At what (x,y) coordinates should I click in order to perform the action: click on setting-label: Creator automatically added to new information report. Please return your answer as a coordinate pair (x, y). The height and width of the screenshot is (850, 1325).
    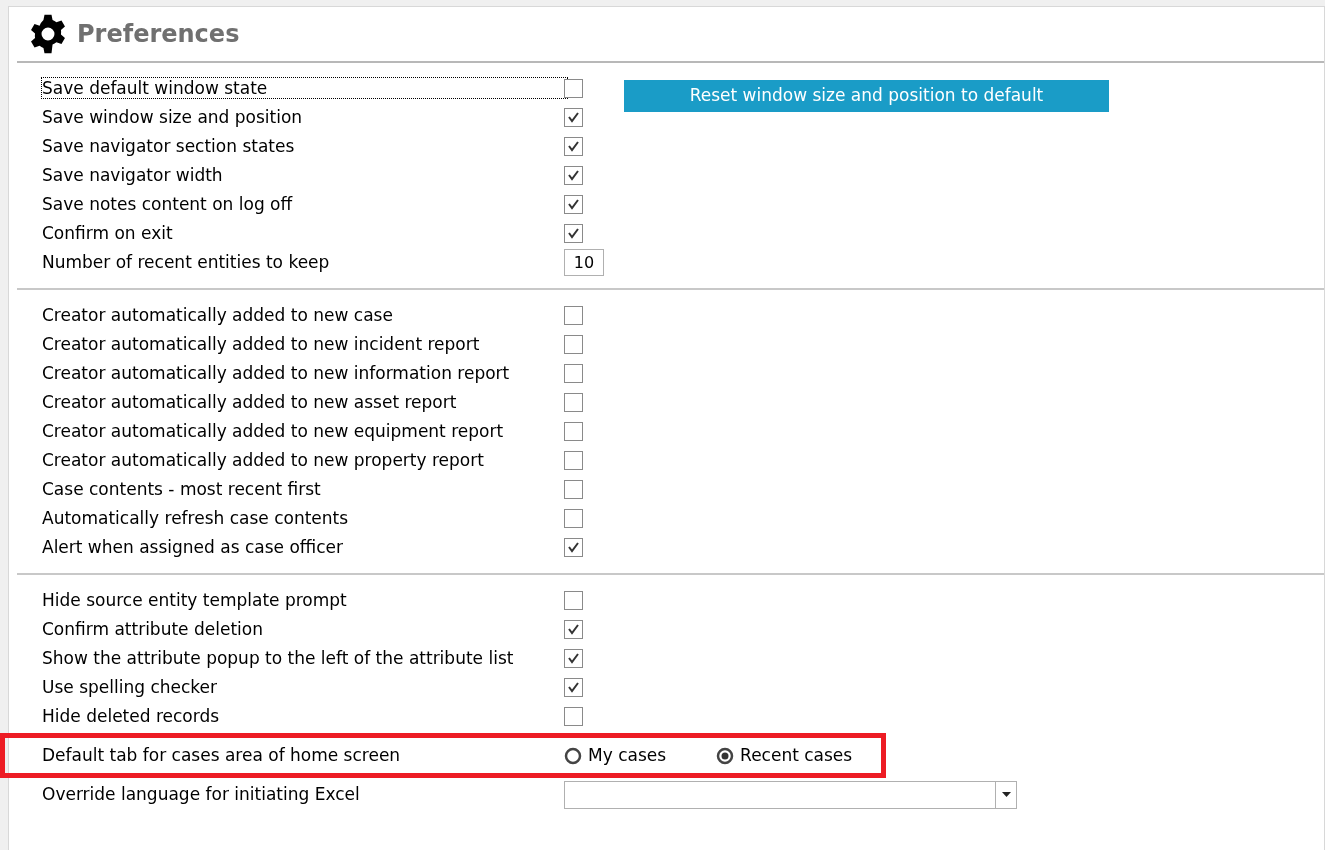
    Looking at the image, I should click on (276, 372).